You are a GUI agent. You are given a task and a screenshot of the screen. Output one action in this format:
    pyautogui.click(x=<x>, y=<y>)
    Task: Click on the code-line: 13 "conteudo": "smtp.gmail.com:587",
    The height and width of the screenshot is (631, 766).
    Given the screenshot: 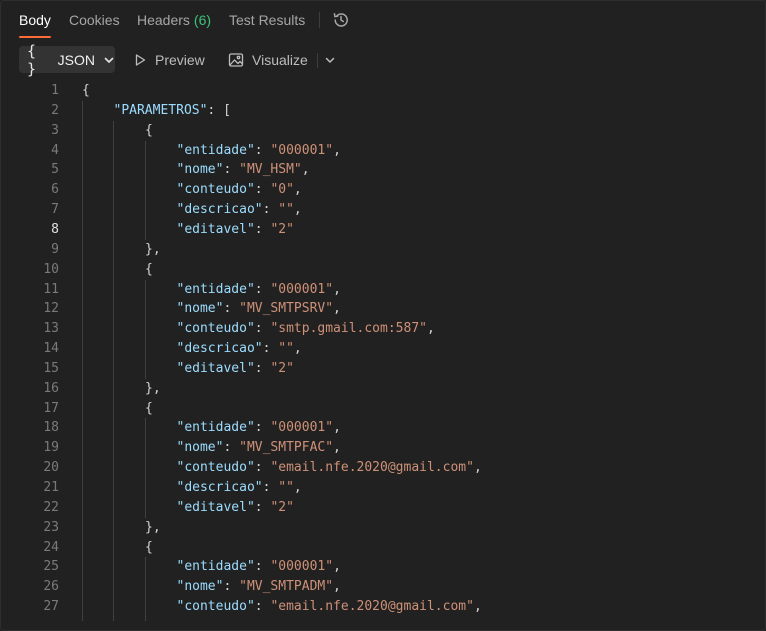 What is the action you would take?
    pyautogui.click(x=381, y=329)
    